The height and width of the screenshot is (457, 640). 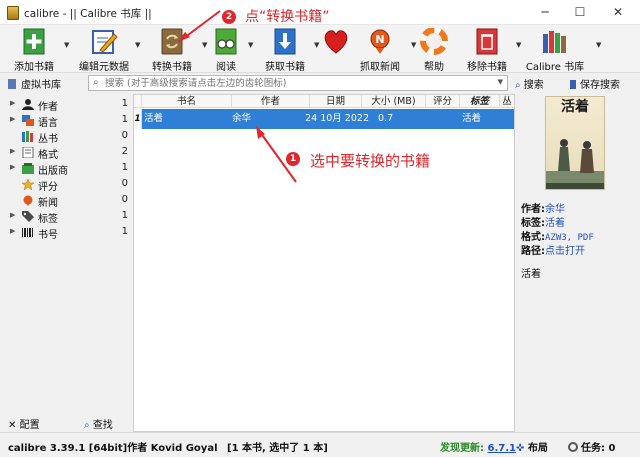 I want to click on status-version: calibre 3.39.1 [64bit]作者 Kovid Goyal, so click(x=113, y=448).